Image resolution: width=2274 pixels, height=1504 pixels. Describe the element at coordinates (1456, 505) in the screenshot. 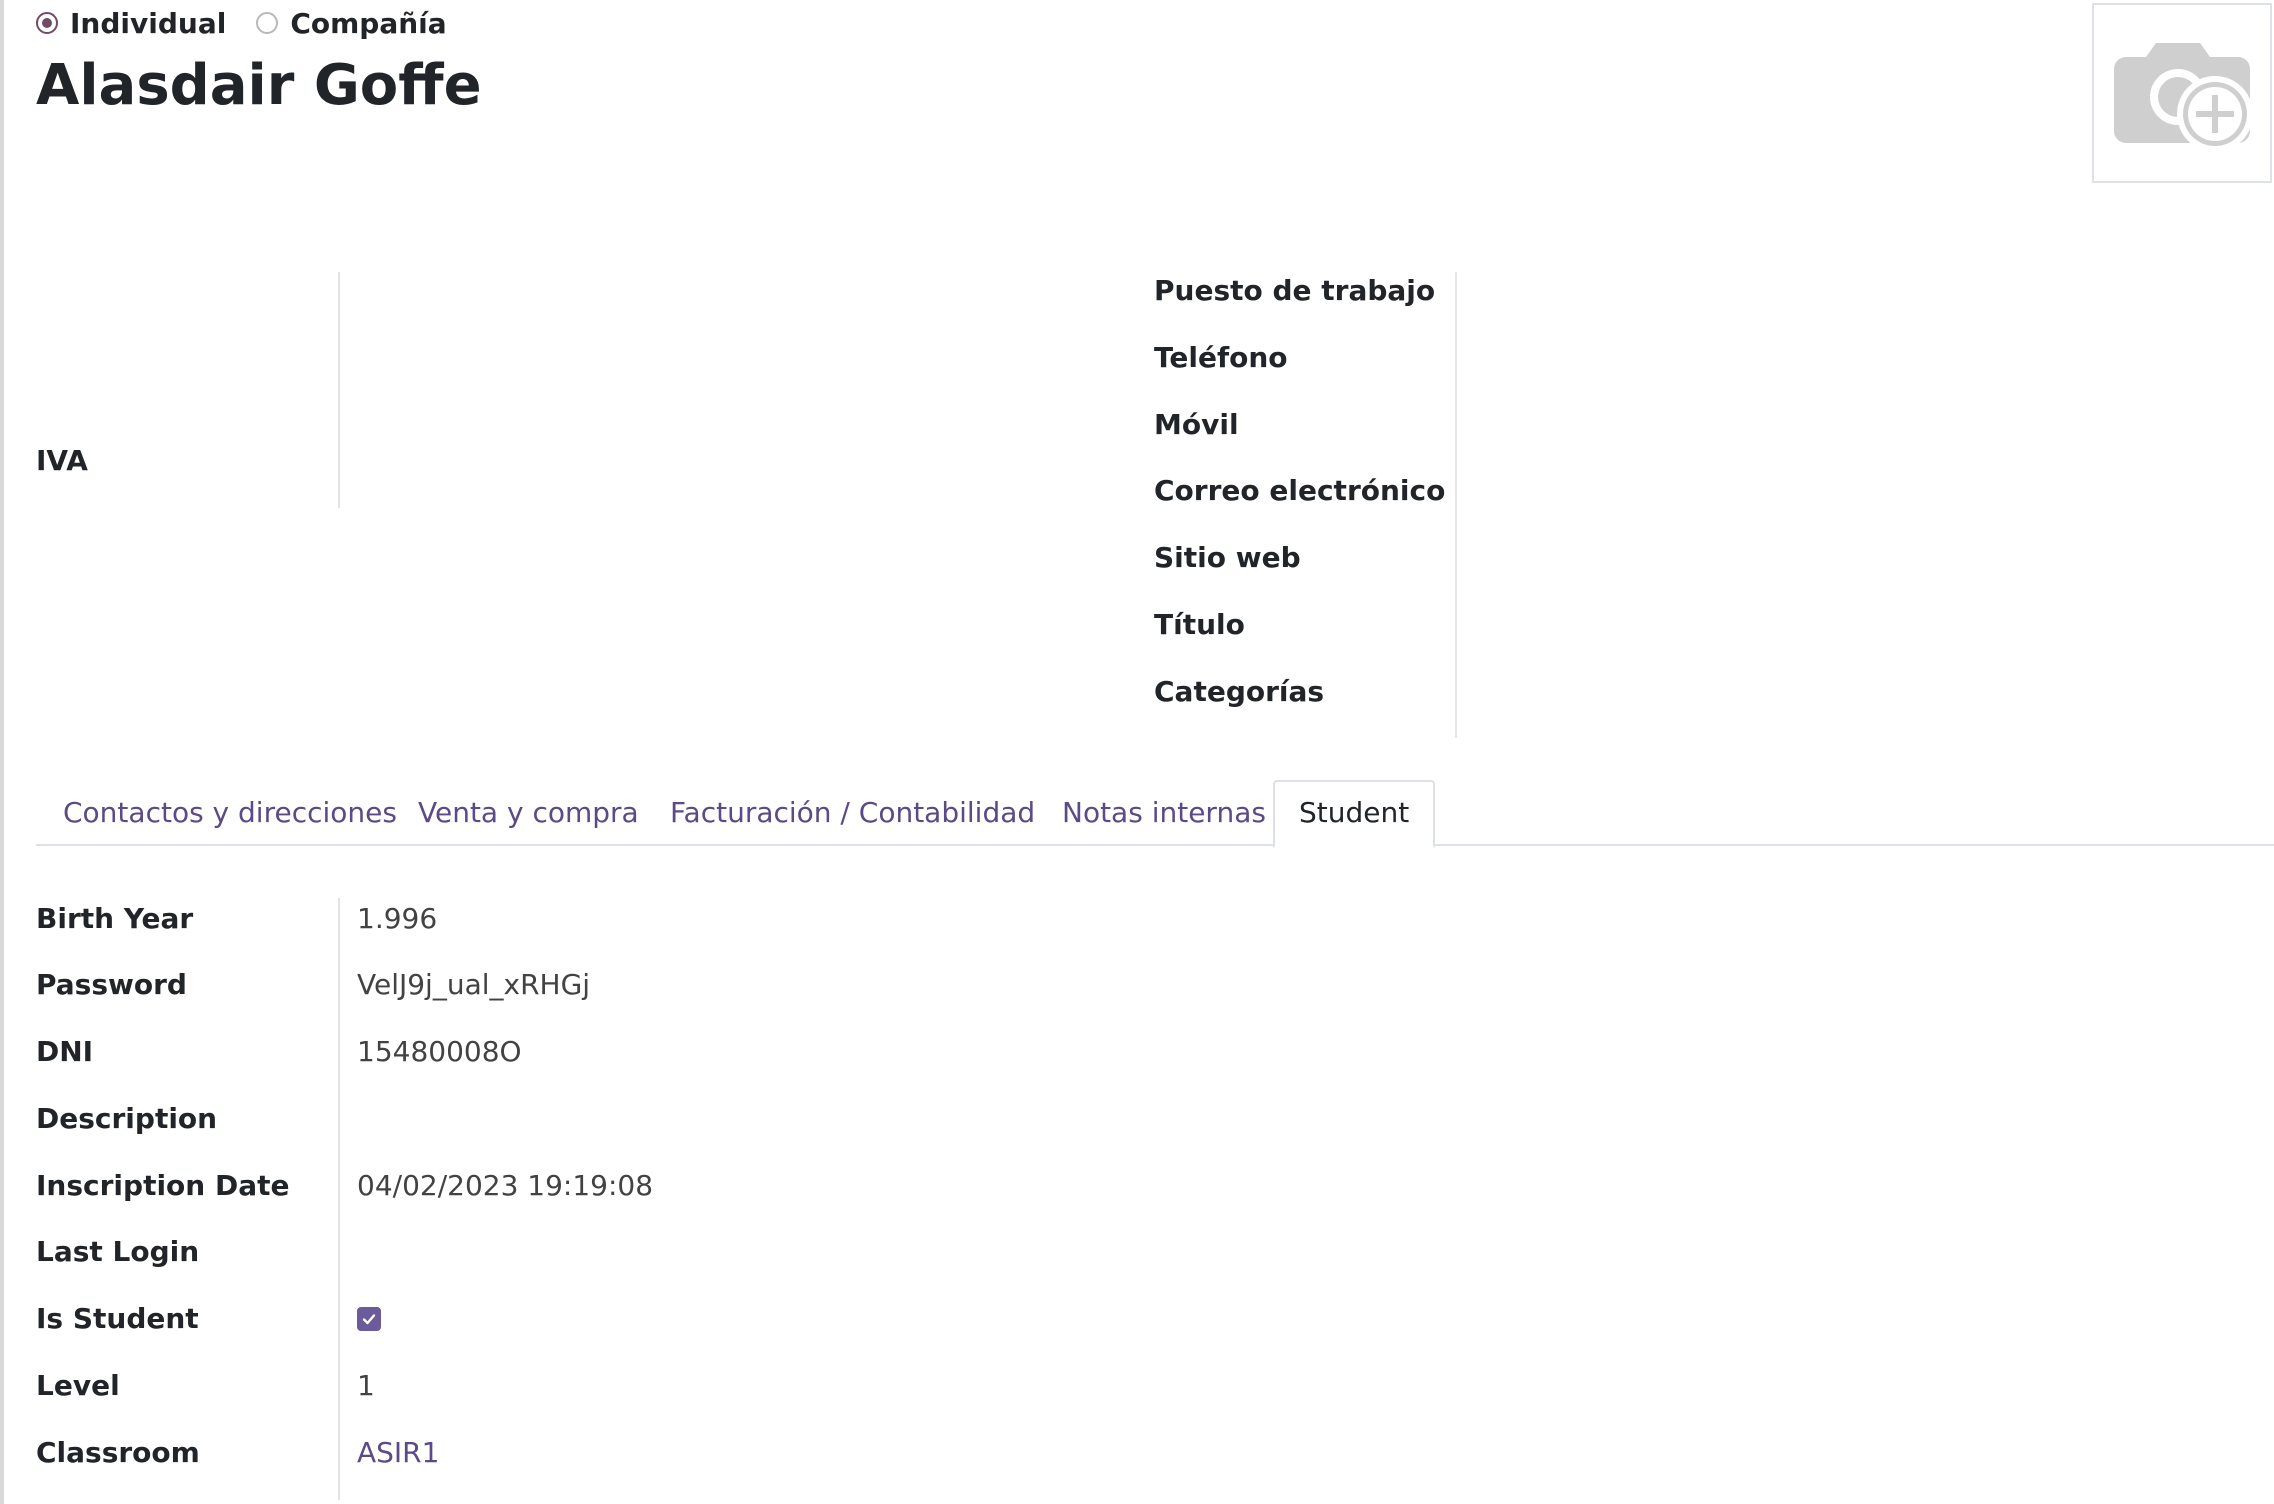

I see `right-group-divider` at that location.